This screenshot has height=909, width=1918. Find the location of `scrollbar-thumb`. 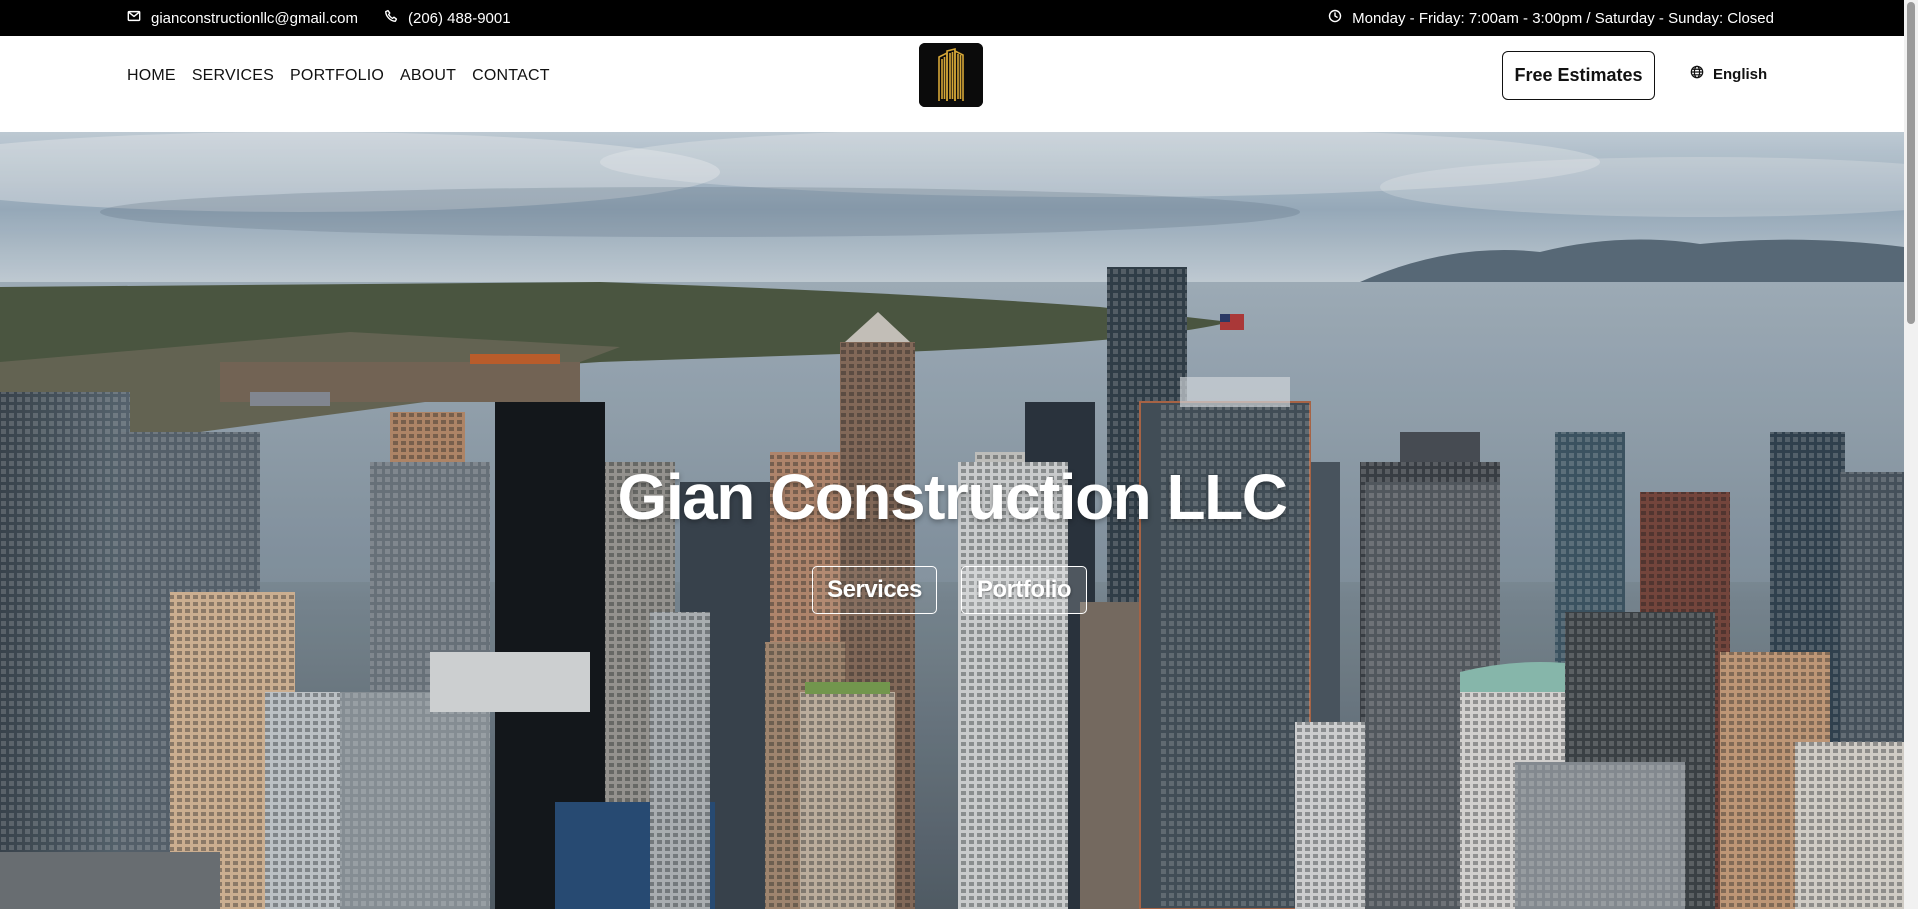

scrollbar-thumb is located at coordinates (1911, 163).